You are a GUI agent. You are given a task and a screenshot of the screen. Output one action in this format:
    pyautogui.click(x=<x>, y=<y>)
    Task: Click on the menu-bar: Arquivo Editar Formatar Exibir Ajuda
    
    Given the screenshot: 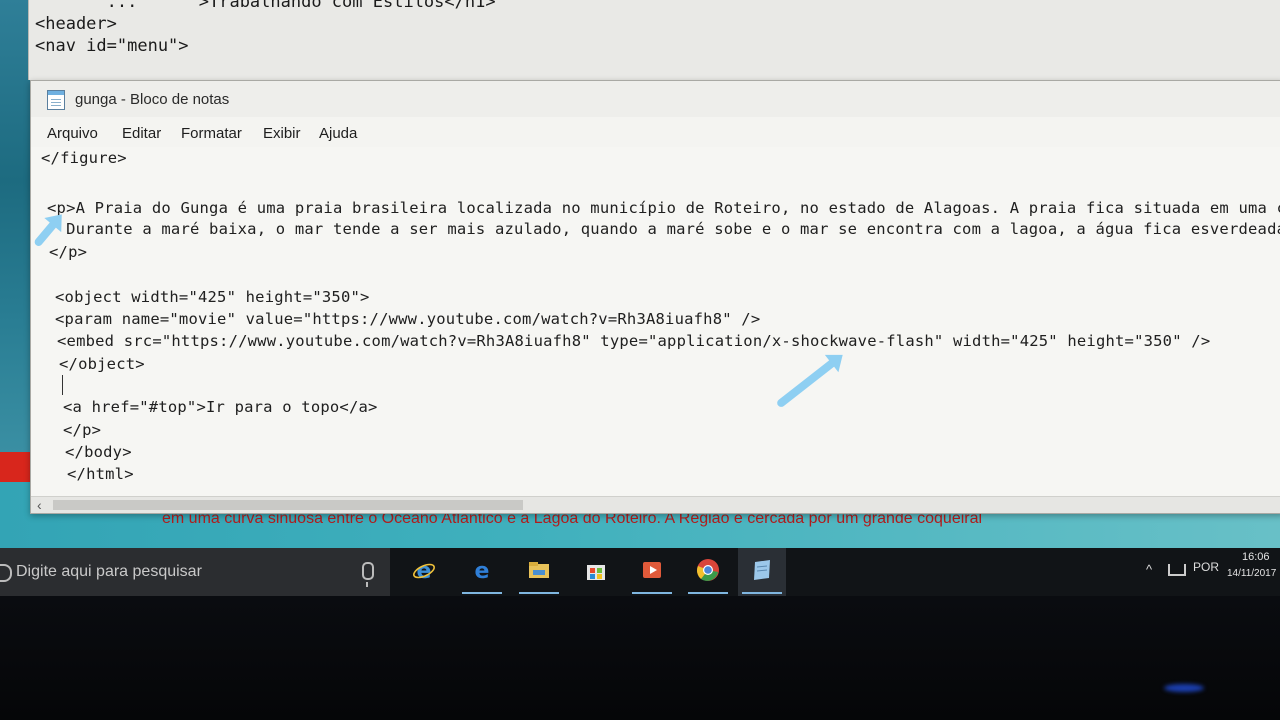 What is the action you would take?
    pyautogui.click(x=655, y=132)
    